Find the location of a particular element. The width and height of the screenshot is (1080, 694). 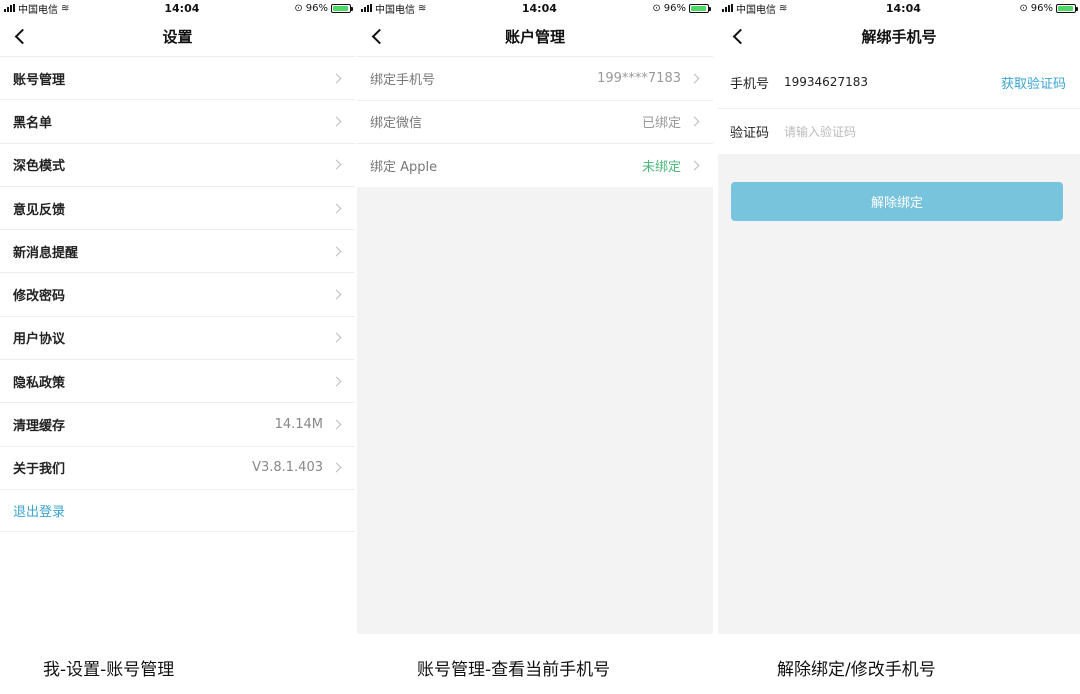

item-label: 绑定手机号 is located at coordinates (403, 80).